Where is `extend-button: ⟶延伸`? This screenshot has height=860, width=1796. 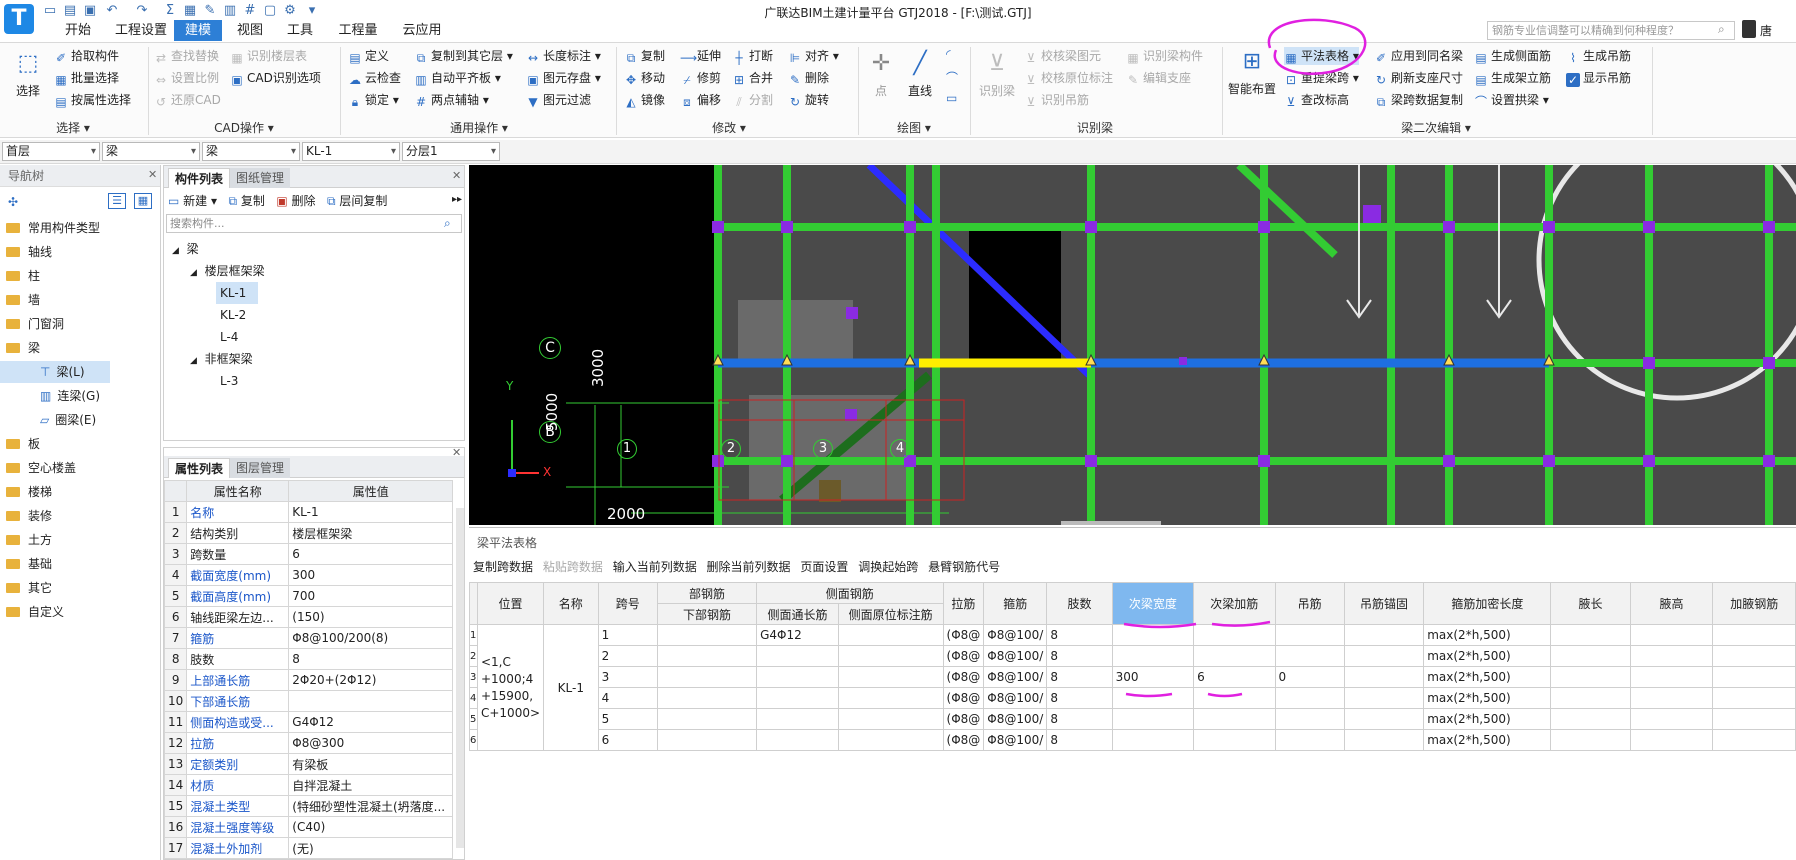 extend-button: ⟶延伸 is located at coordinates (700, 56).